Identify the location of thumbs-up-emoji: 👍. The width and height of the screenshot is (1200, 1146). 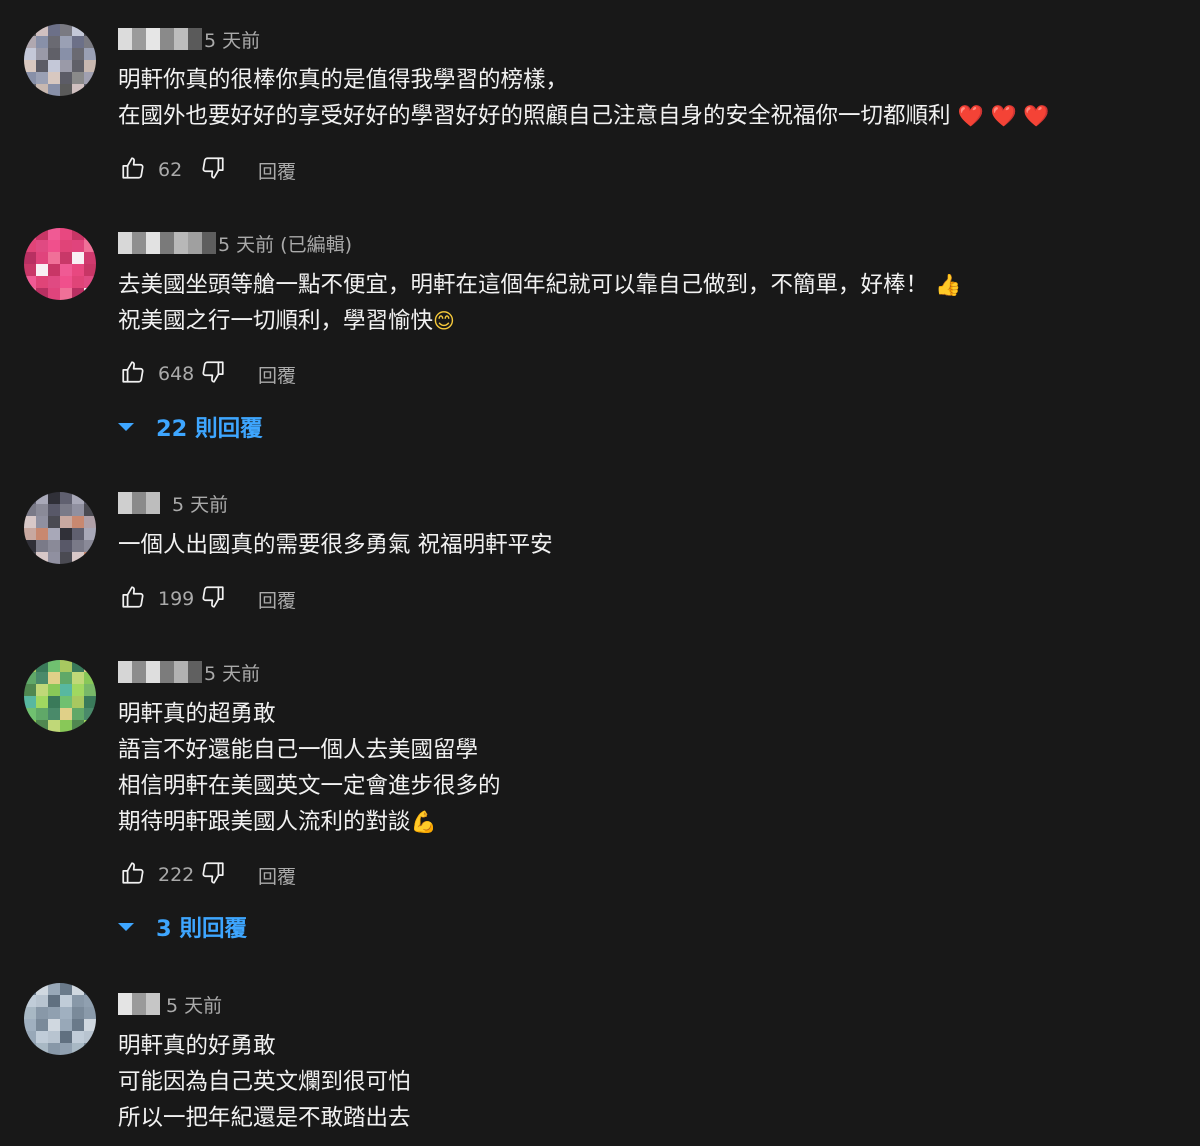
(948, 285).